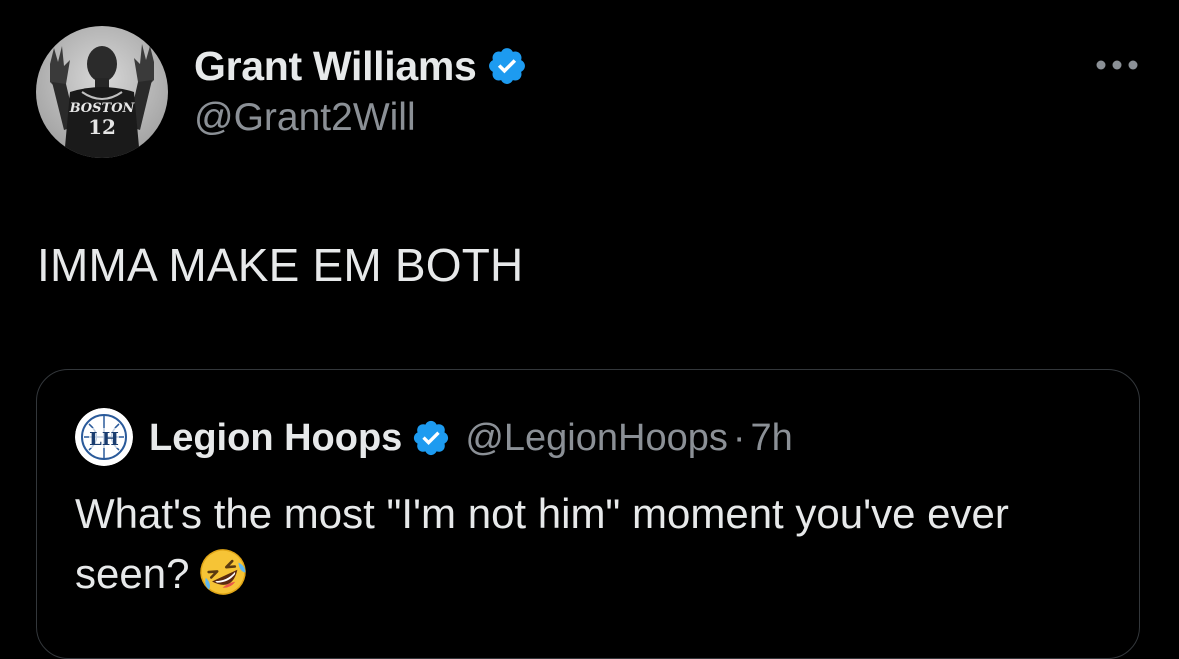 Image resolution: width=1179 pixels, height=659 pixels. I want to click on more-horizontal-icon, so click(1117, 65).